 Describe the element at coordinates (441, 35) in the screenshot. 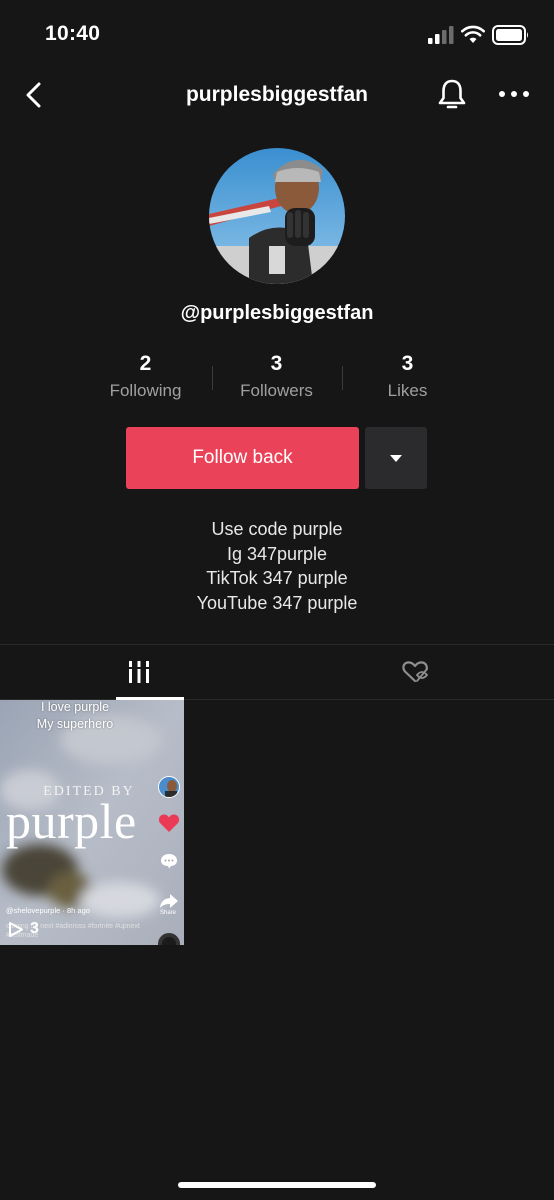

I see `cellular-signal-icon` at that location.